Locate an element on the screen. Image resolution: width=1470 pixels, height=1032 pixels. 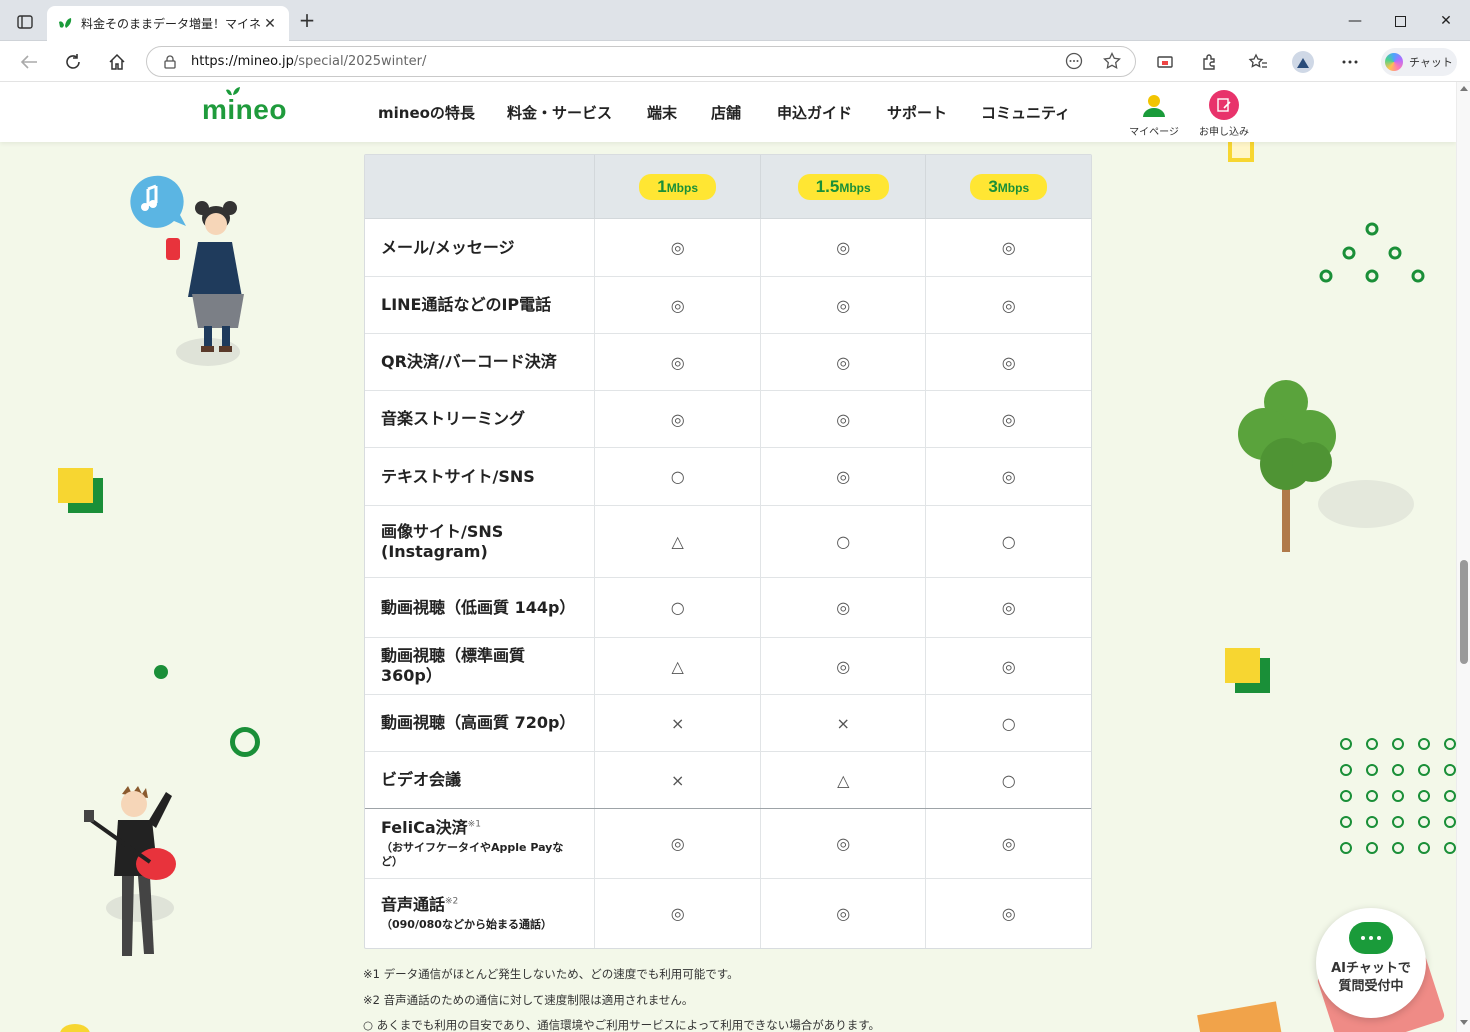
nav-features: mineoの特長 is located at coordinates (426, 112).